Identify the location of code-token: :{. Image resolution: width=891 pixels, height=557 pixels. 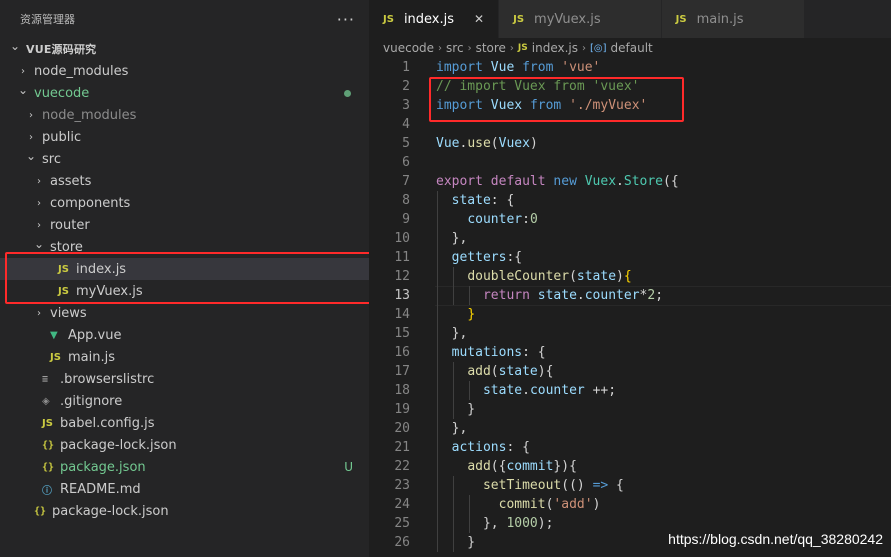
(514, 257).